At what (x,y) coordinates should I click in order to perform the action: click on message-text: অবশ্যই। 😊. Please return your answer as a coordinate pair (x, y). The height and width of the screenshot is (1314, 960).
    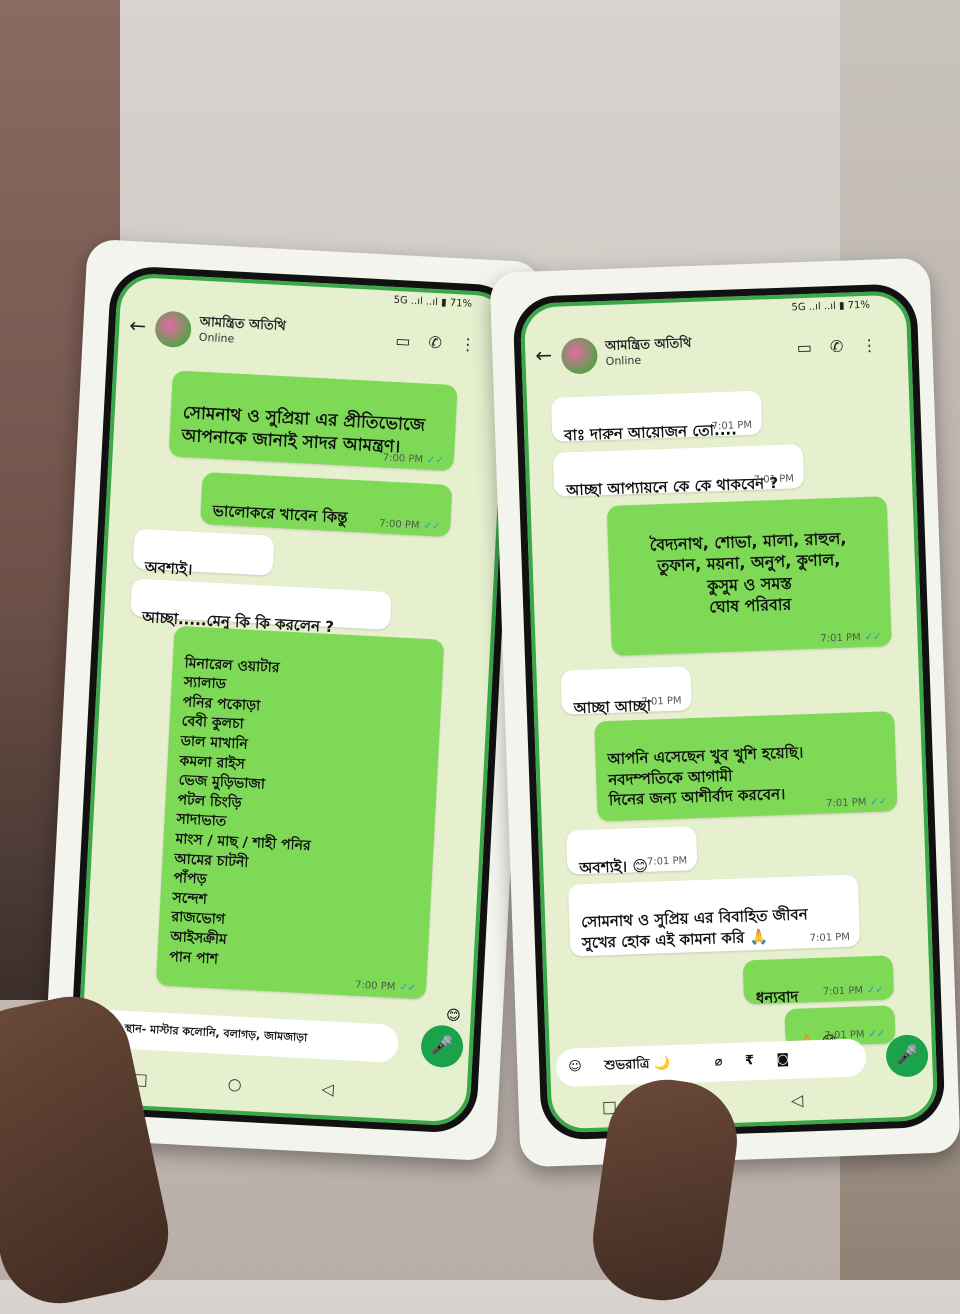
    Looking at the image, I should click on (614, 867).